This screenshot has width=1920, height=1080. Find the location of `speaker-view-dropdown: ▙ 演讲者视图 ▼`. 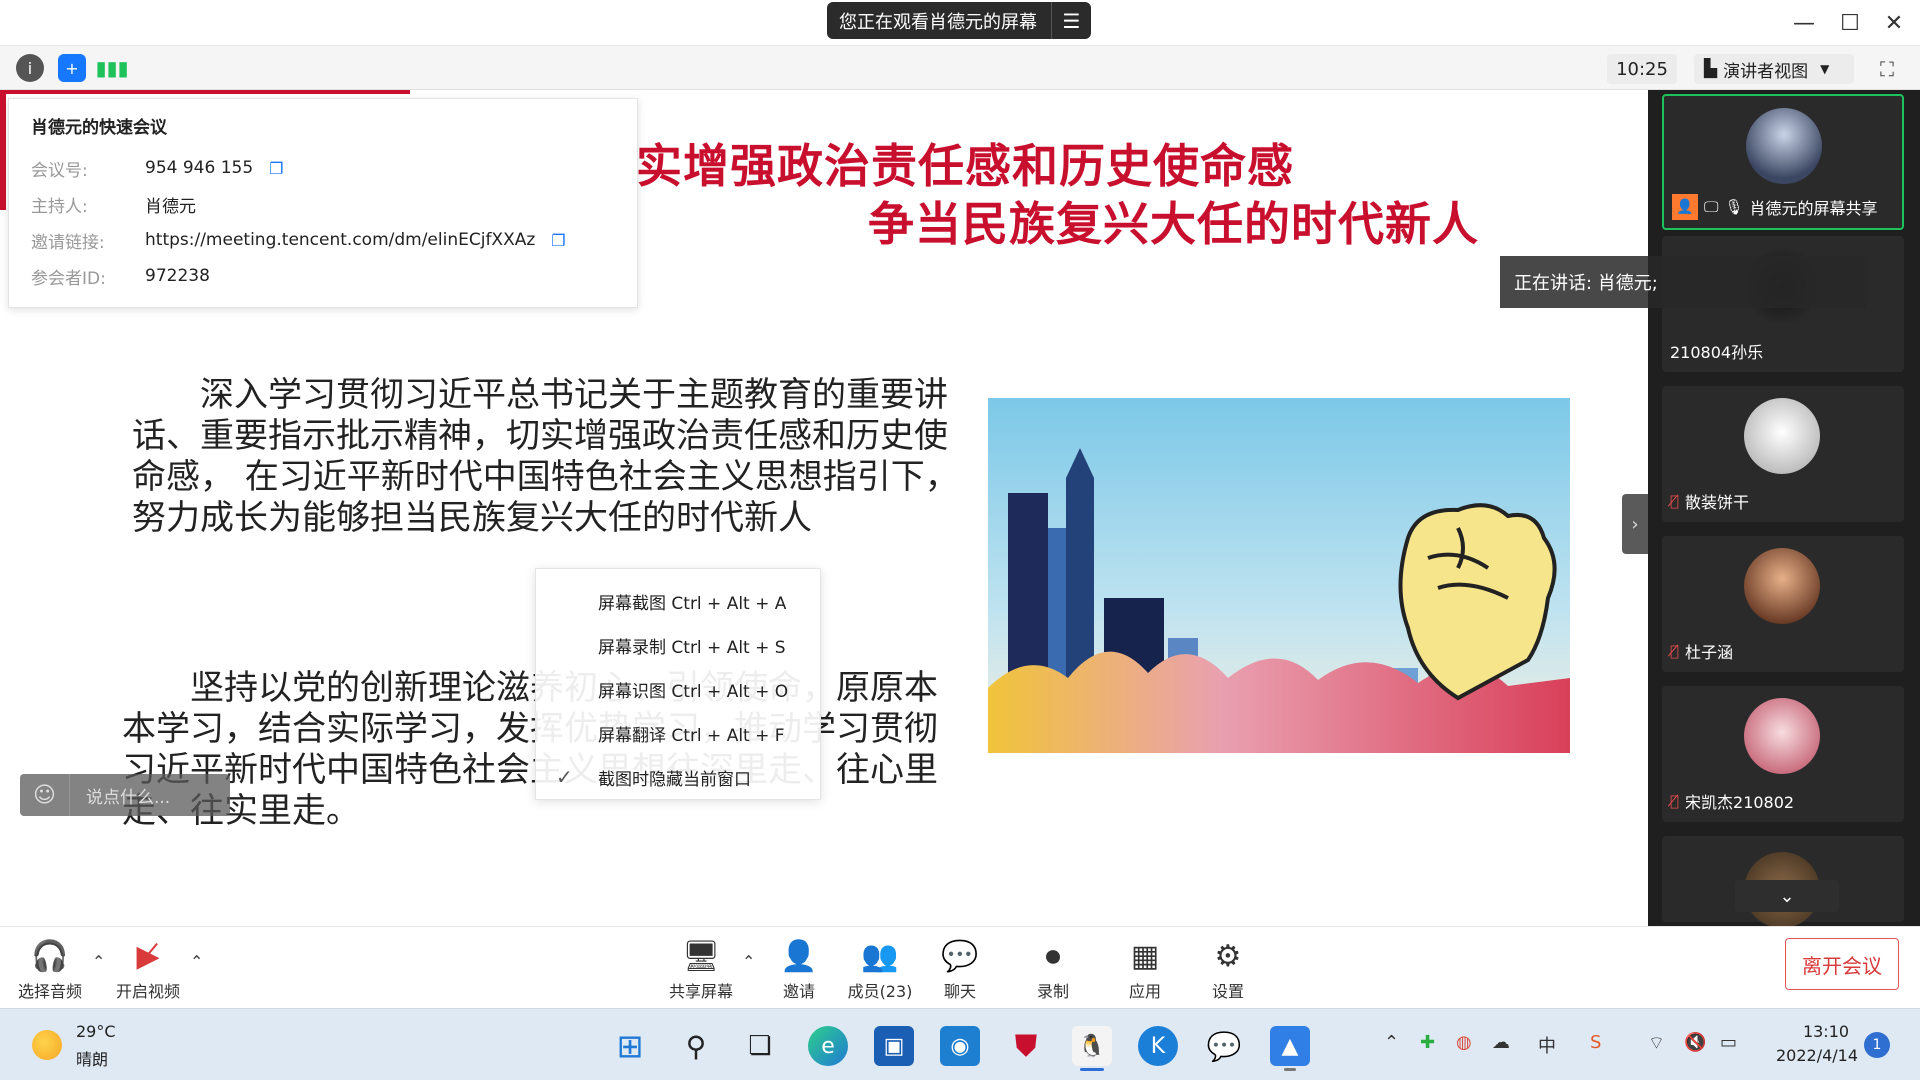

speaker-view-dropdown: ▙ 演讲者视图 ▼ is located at coordinates (1774, 69).